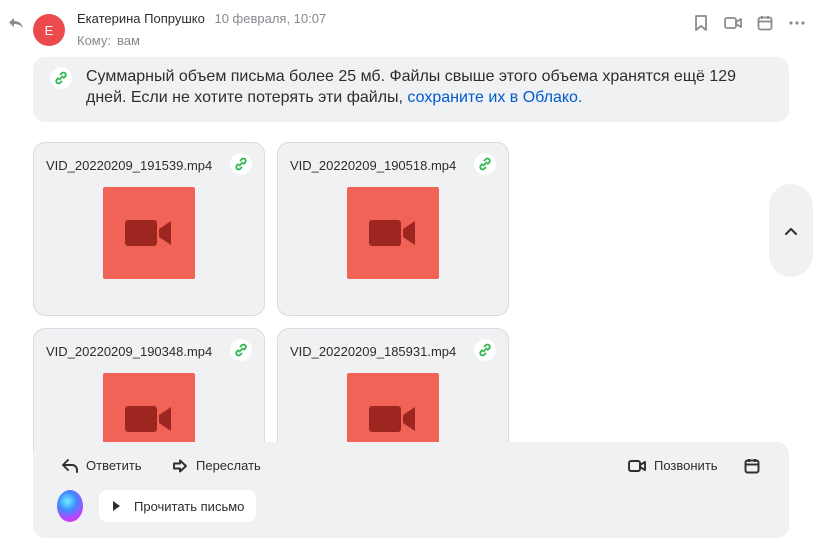 The height and width of the screenshot is (543, 820). I want to click on add-to-calendar-button, so click(756, 466).